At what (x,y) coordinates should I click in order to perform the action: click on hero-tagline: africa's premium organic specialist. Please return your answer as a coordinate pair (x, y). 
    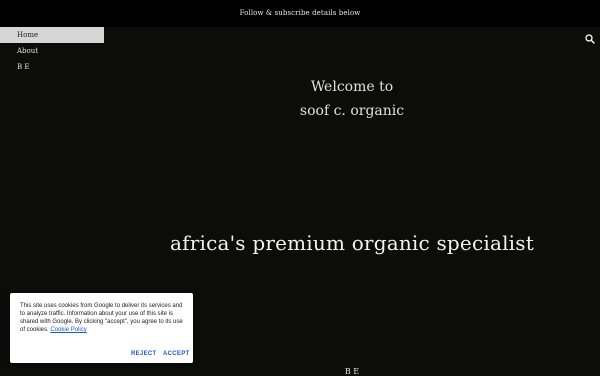
    Looking at the image, I should click on (352, 243).